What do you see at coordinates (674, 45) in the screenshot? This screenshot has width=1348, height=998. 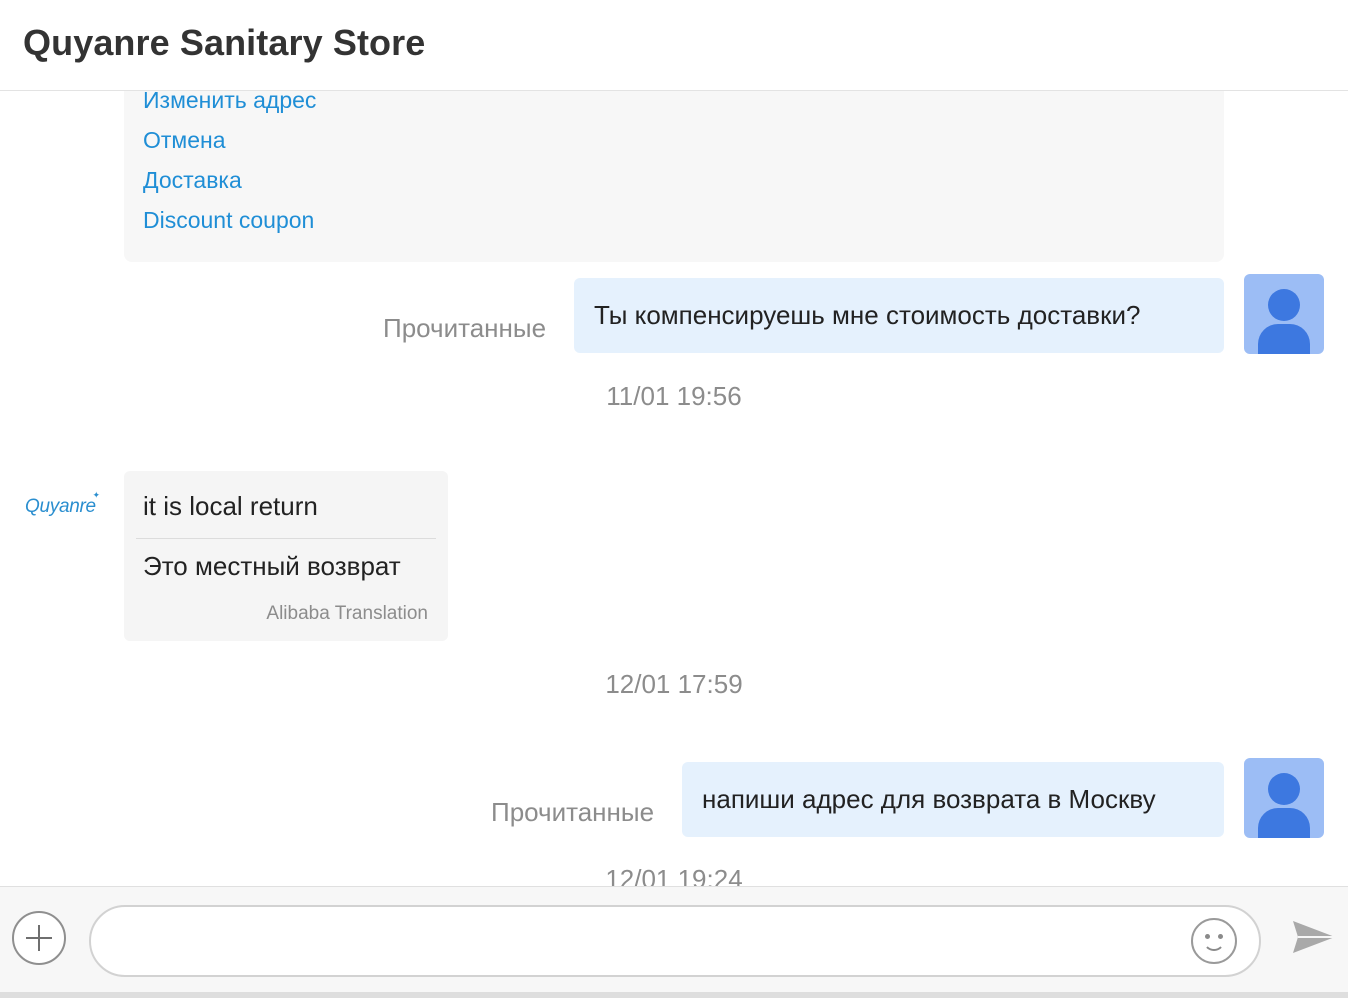 I see `chat-header: Quyanre Sanitary Store` at bounding box center [674, 45].